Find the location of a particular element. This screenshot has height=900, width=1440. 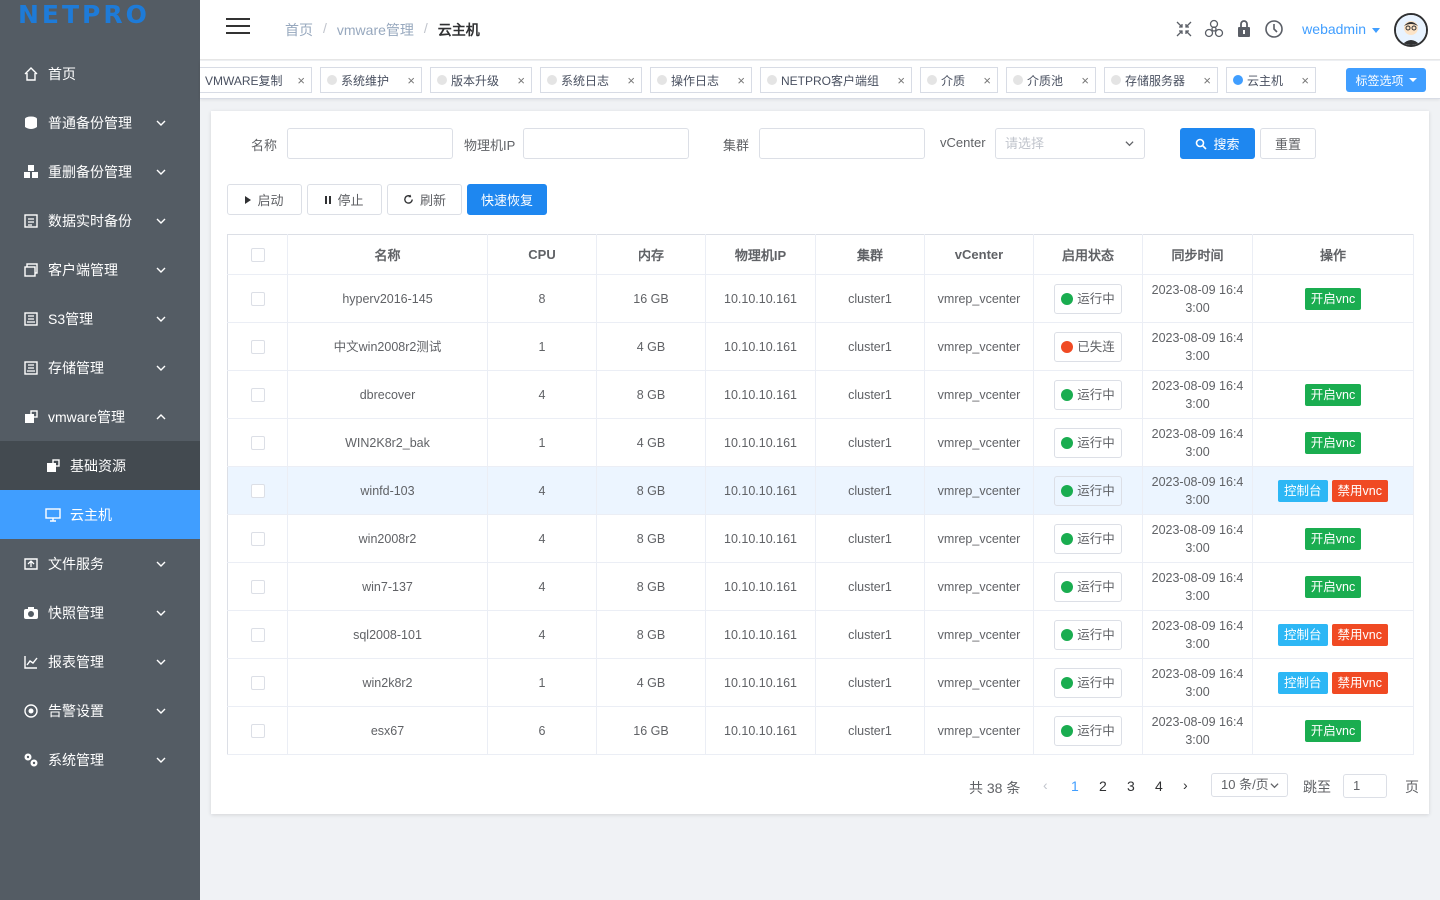

next-page-icon: › is located at coordinates (1185, 785).